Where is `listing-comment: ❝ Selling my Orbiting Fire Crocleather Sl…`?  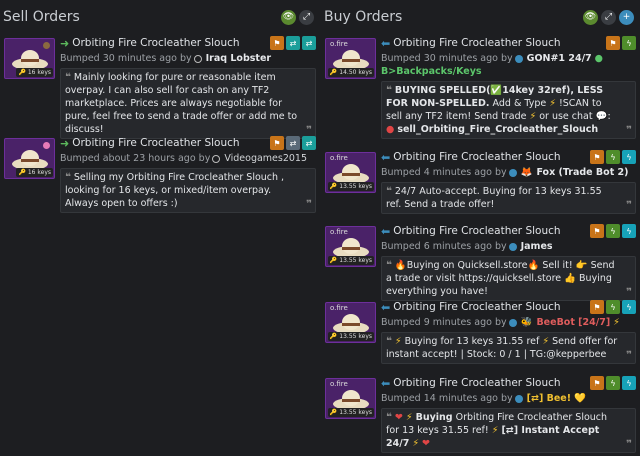 listing-comment: ❝ Selling my Orbiting Fire Crocleather Sl… is located at coordinates (188, 190).